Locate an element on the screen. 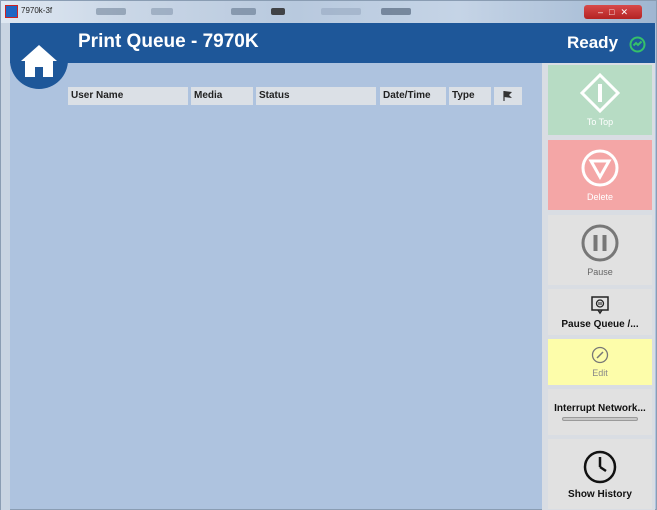 The height and width of the screenshot is (510, 657). clock-icon is located at coordinates (600, 466).